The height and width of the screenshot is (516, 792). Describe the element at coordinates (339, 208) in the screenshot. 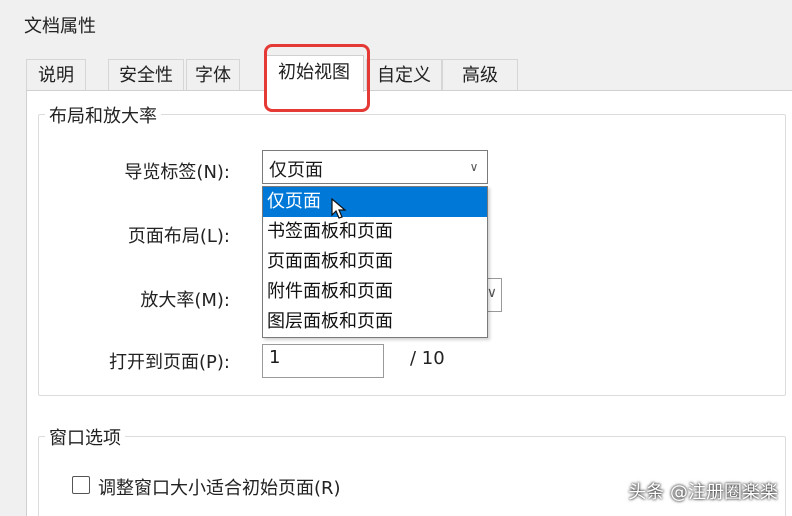

I see `mouse-cursor-icon` at that location.